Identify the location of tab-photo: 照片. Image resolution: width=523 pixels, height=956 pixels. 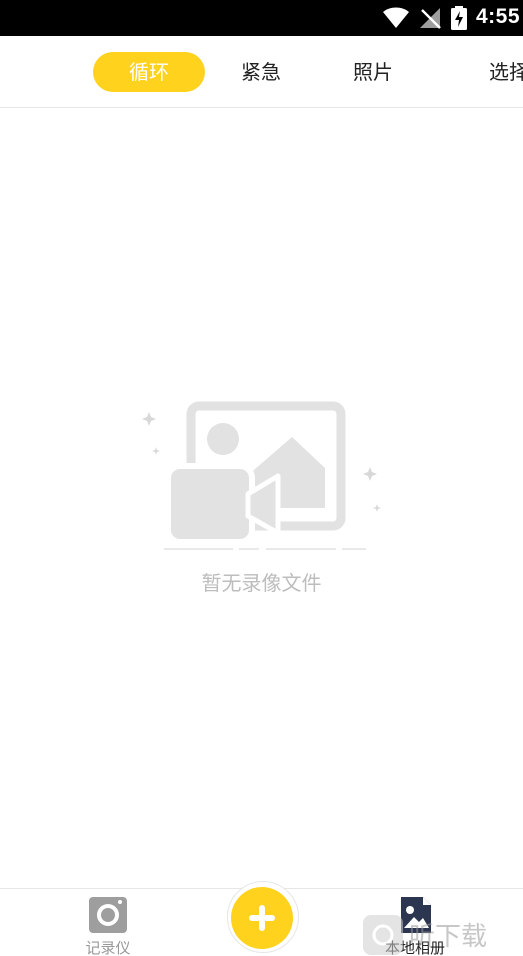
(373, 72).